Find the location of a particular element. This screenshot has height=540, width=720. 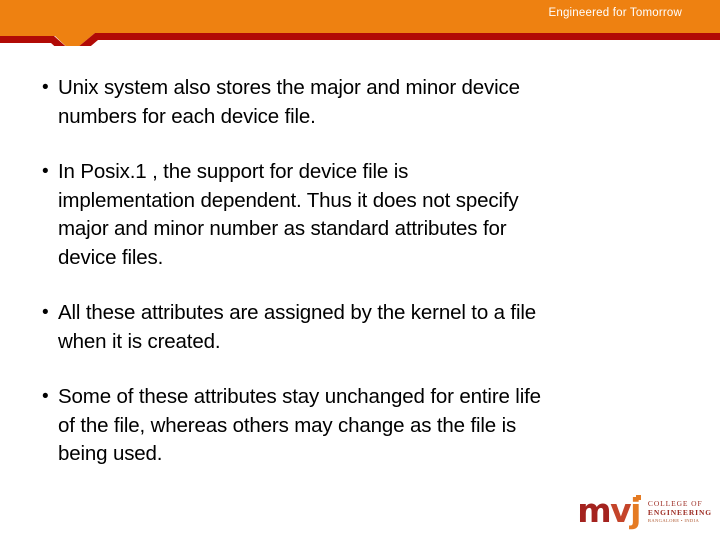

header-banner: Engineered for Tomorrow is located at coordinates (360, 23).